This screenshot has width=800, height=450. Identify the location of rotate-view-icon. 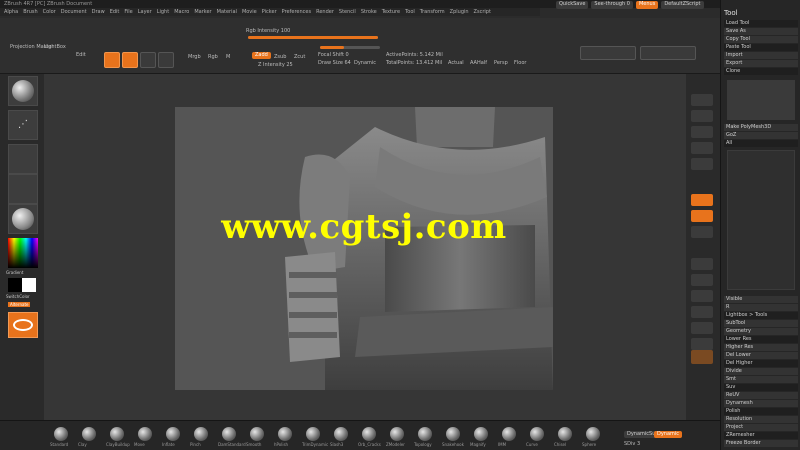
(702, 312).